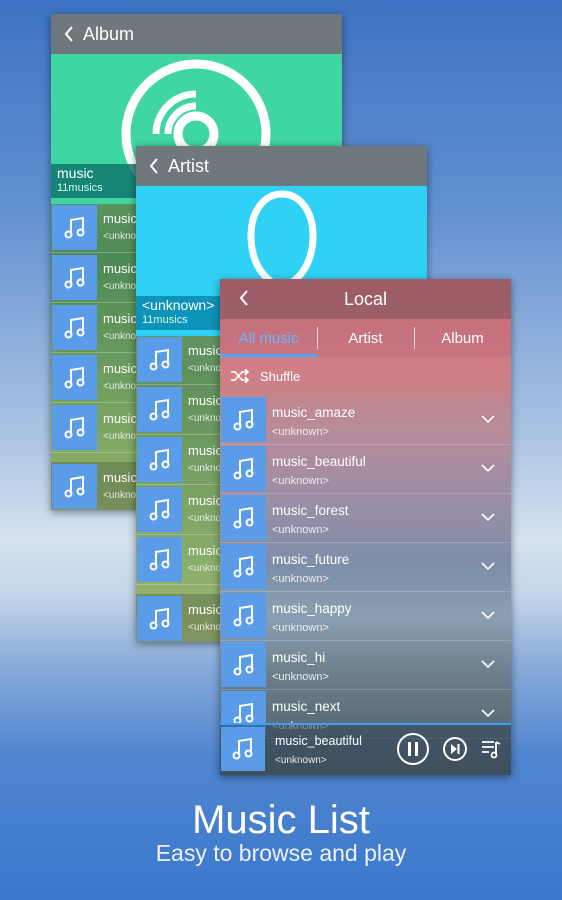  I want to click on playlist-icon, so click(491, 749).